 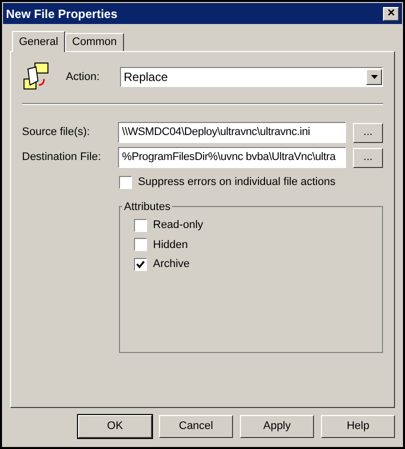 I want to click on tab: General, so click(x=39, y=41).